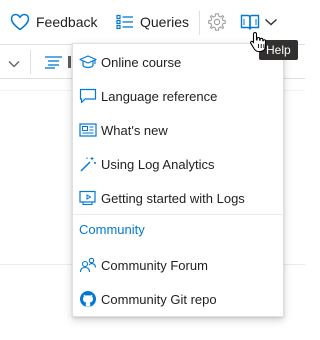  I want to click on settings-button, so click(217, 22).